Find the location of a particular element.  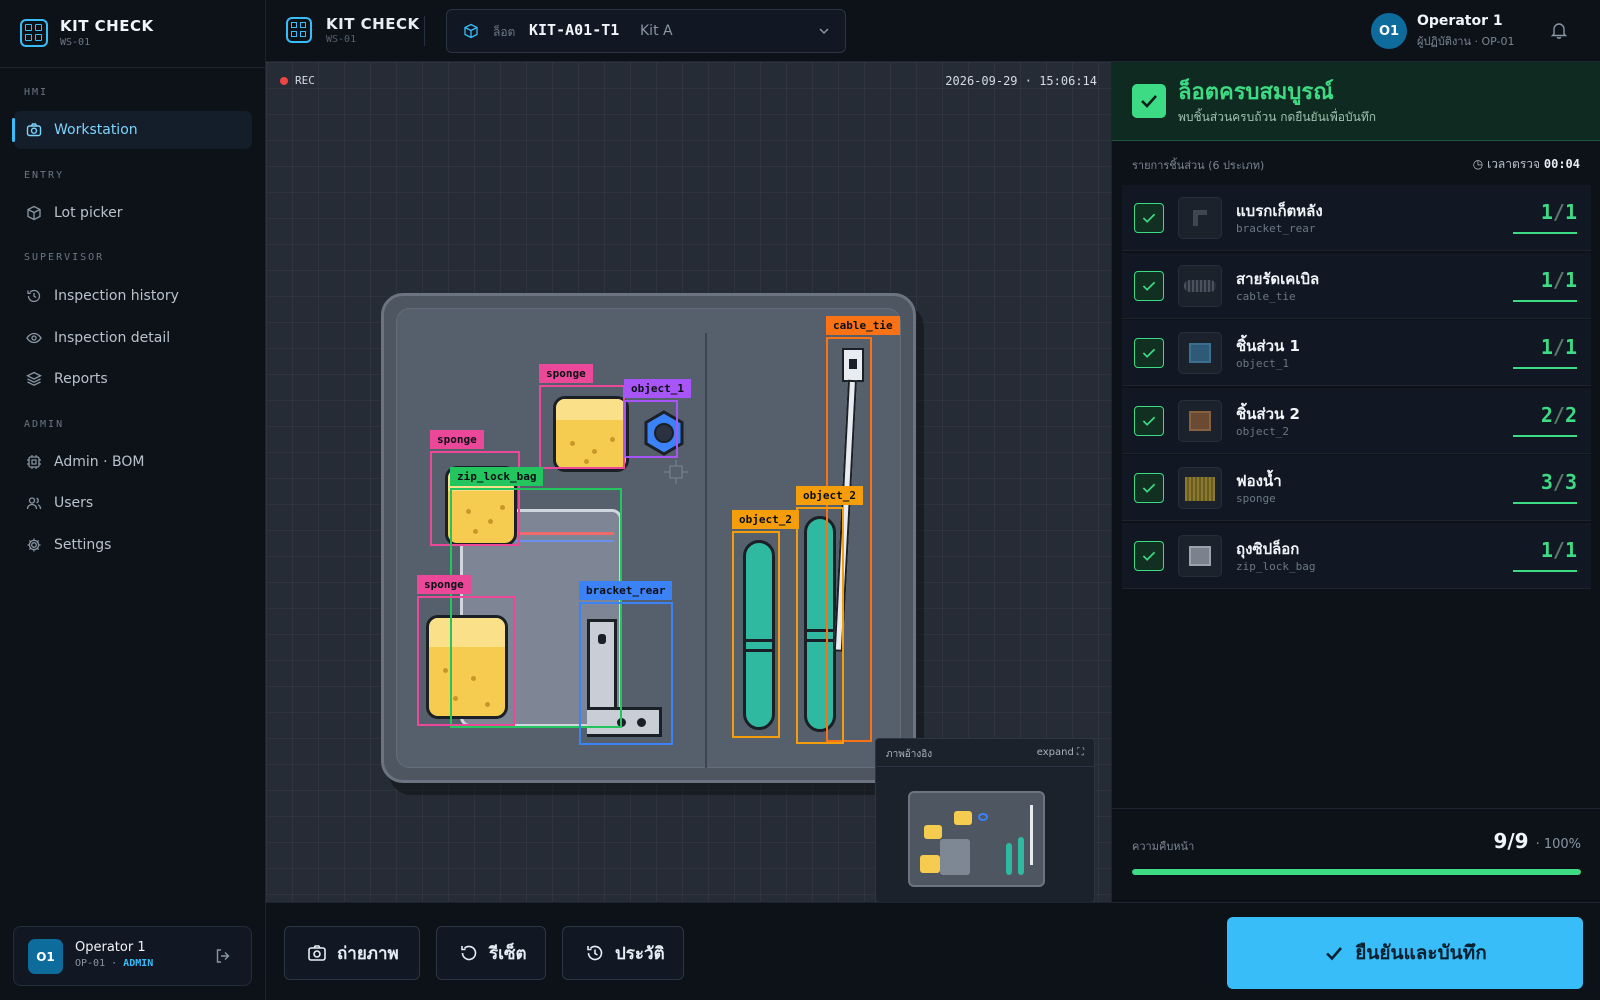

lot-select: ล็อต KIT-A01-T1 Kit A is located at coordinates (646, 31).